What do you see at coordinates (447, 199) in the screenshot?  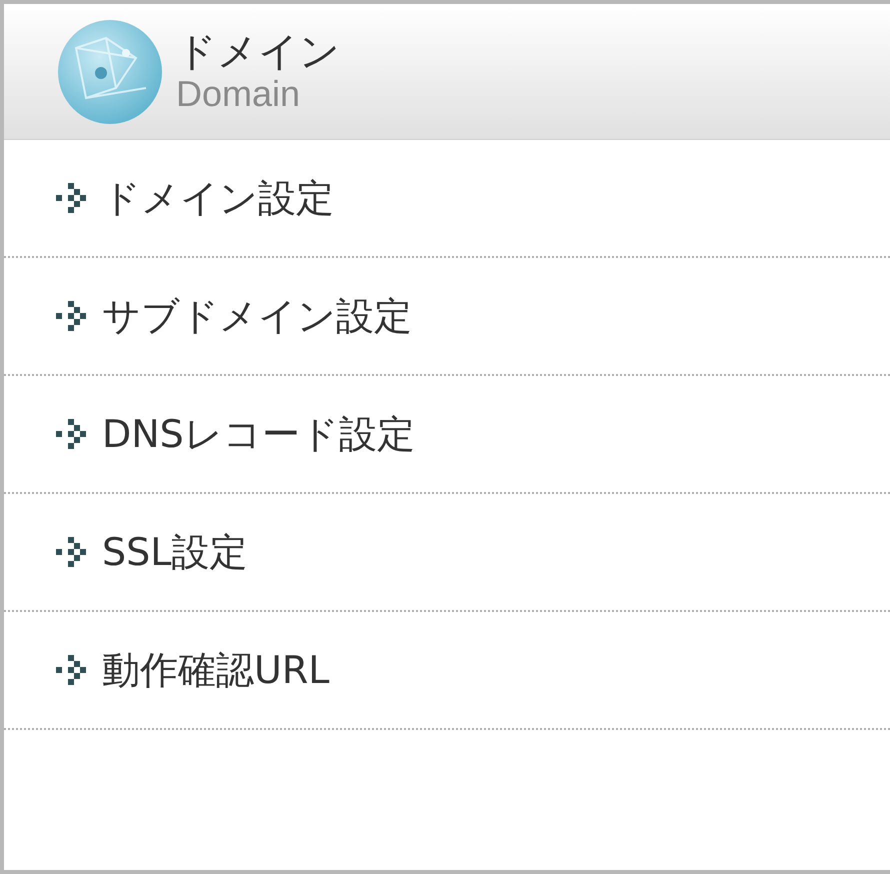 I see `menu-item: ドメイン設定` at bounding box center [447, 199].